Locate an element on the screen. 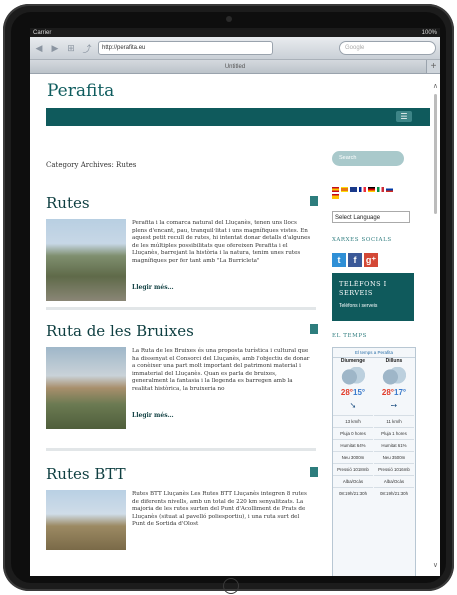 The width and height of the screenshot is (457, 595). home-button is located at coordinates (231, 586).